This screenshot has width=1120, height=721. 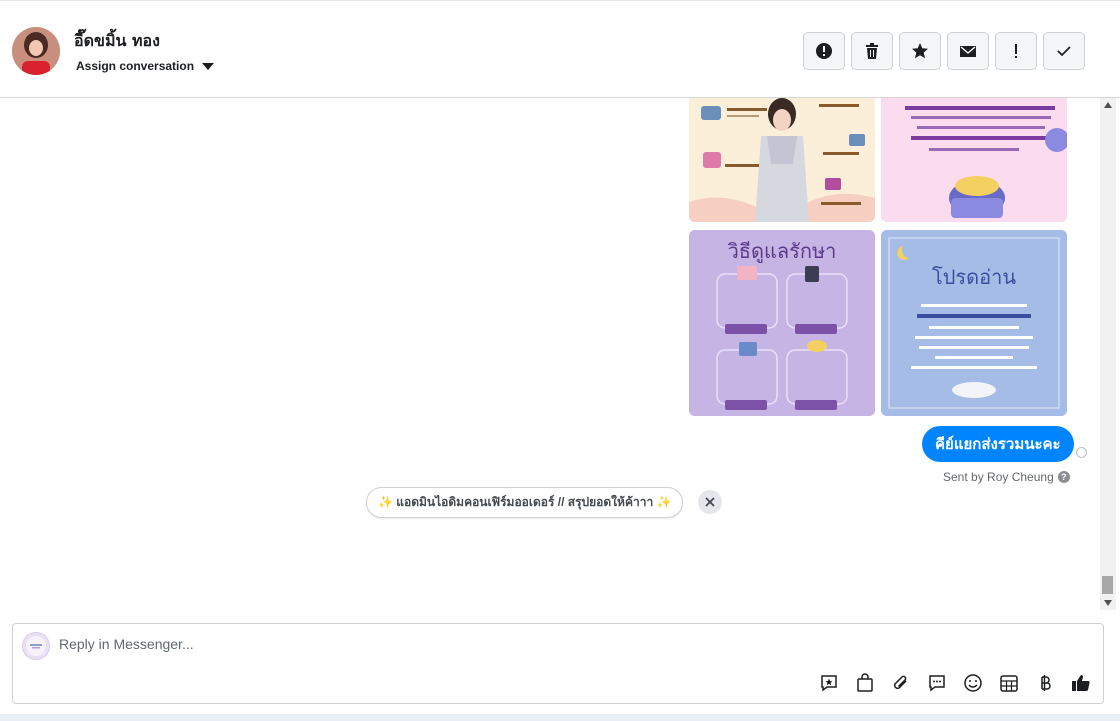 I want to click on assign-label: Assign conversation, so click(x=135, y=66).